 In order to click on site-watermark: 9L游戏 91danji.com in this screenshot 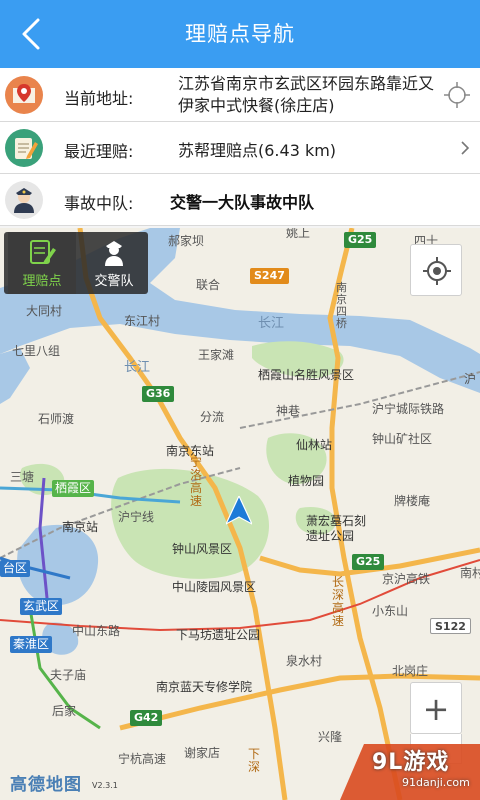, I will do `click(405, 768)`.